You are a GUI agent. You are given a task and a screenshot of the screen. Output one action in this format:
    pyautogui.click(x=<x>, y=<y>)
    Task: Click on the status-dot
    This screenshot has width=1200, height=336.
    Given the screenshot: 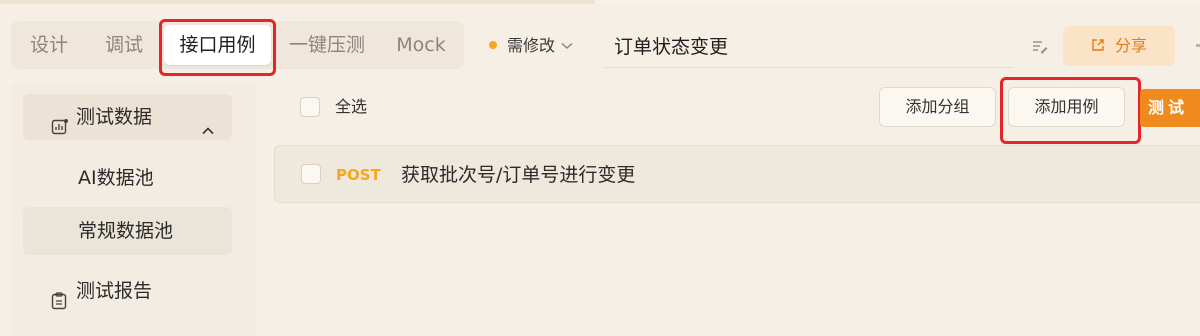 What is the action you would take?
    pyautogui.click(x=493, y=44)
    